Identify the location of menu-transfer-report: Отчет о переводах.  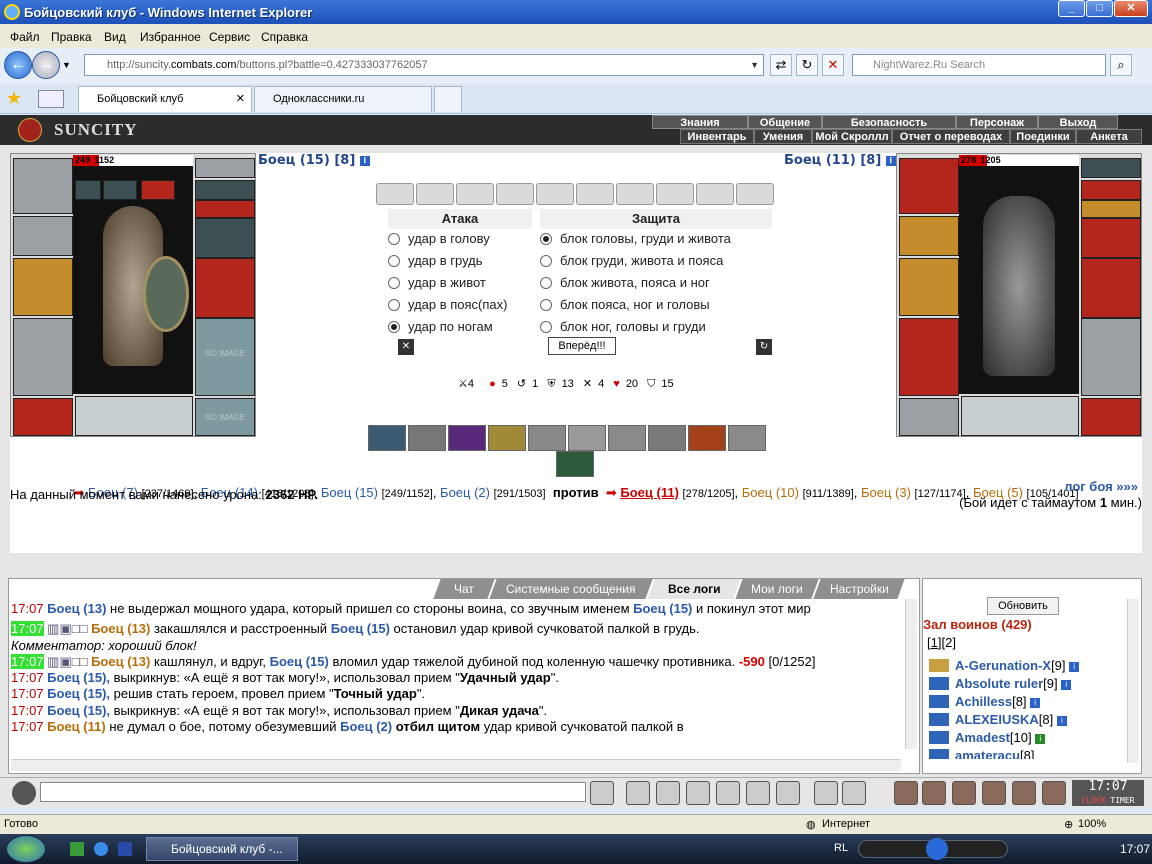
(951, 136).